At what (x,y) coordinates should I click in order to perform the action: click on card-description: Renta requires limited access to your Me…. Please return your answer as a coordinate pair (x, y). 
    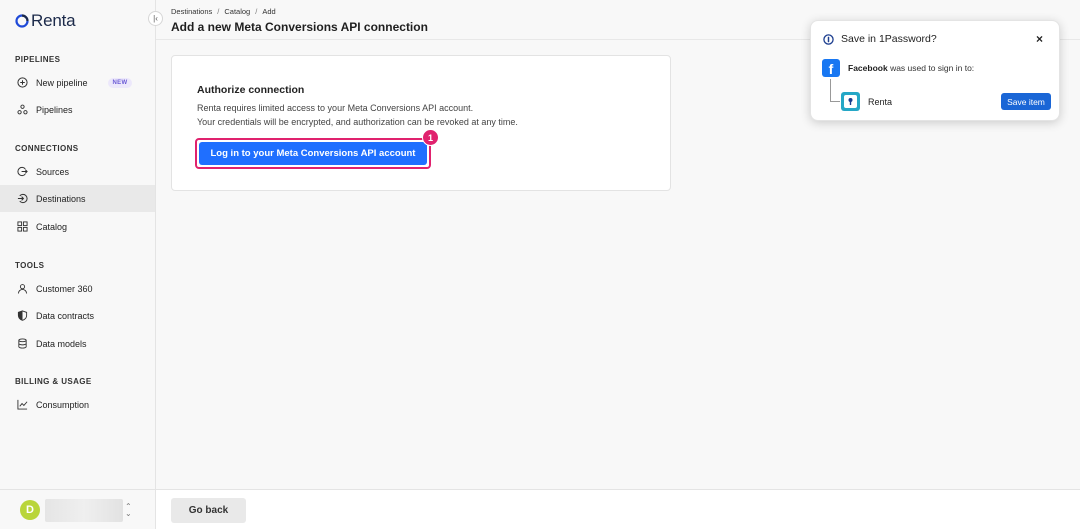
    Looking at the image, I should click on (357, 115).